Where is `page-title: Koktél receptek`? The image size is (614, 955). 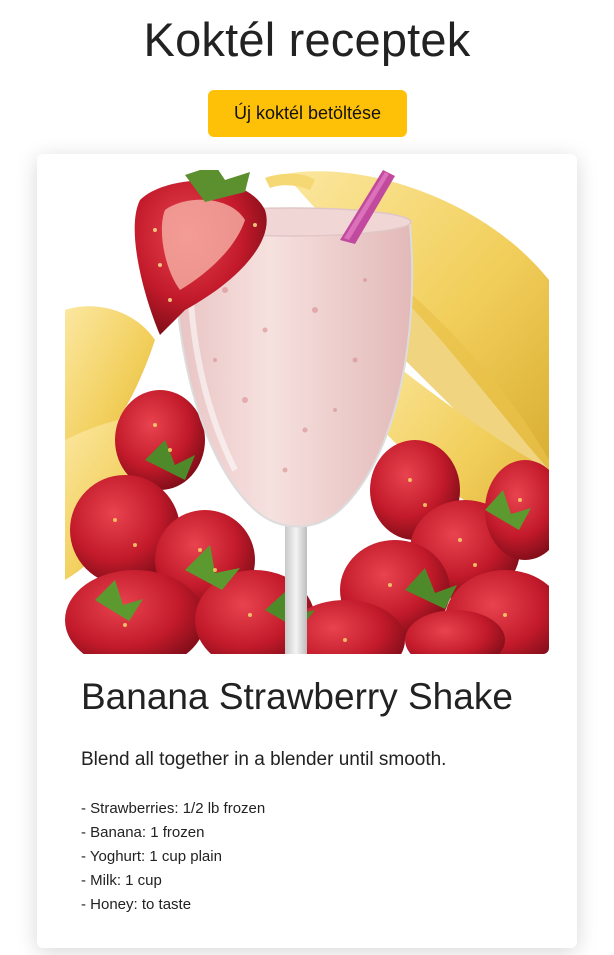 page-title: Koktél receptek is located at coordinates (307, 39).